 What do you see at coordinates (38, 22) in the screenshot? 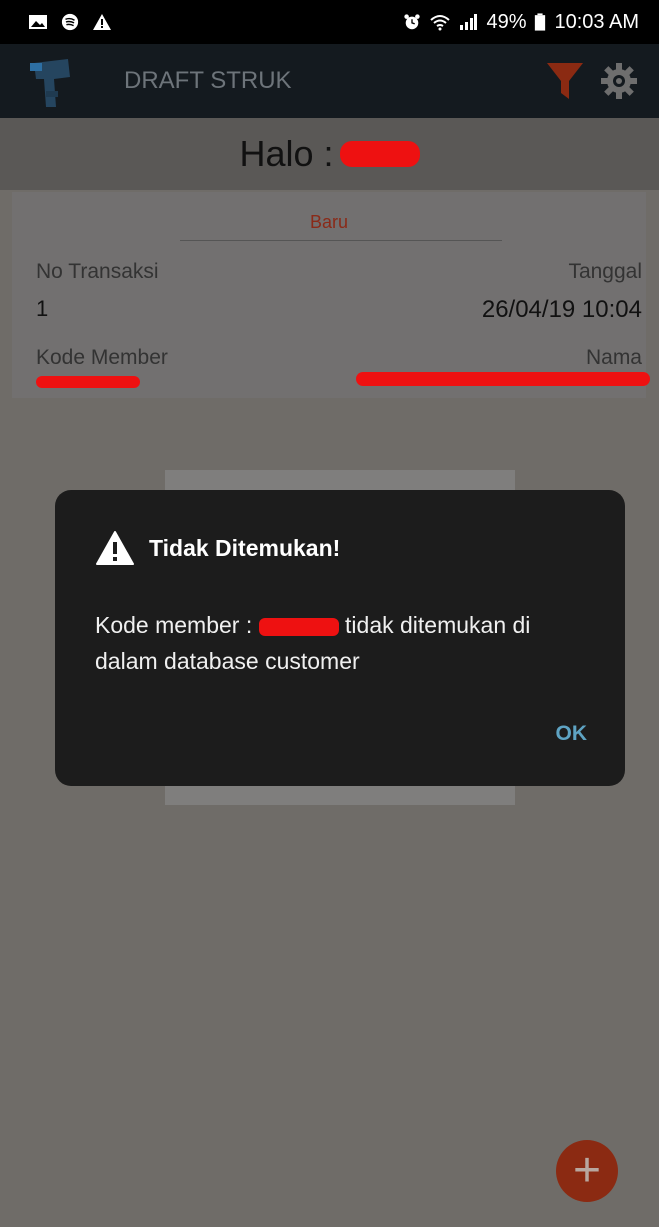
I see `image-icon` at bounding box center [38, 22].